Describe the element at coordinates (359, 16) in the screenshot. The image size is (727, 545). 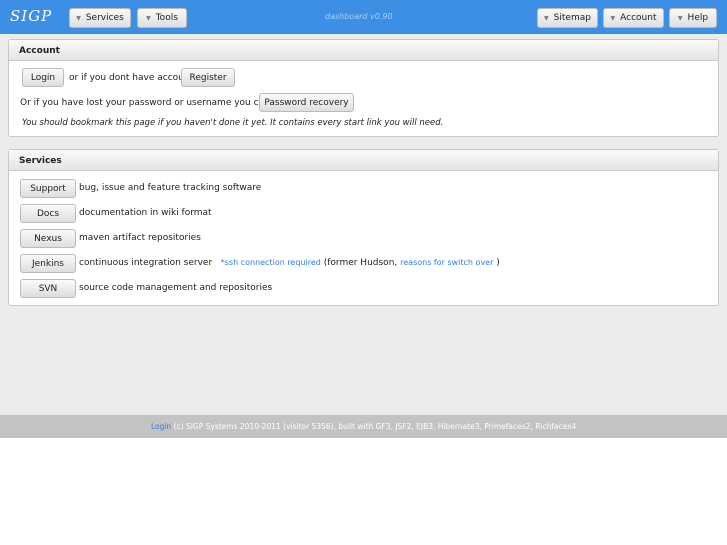
I see `version-label: dashboard v0.90` at that location.